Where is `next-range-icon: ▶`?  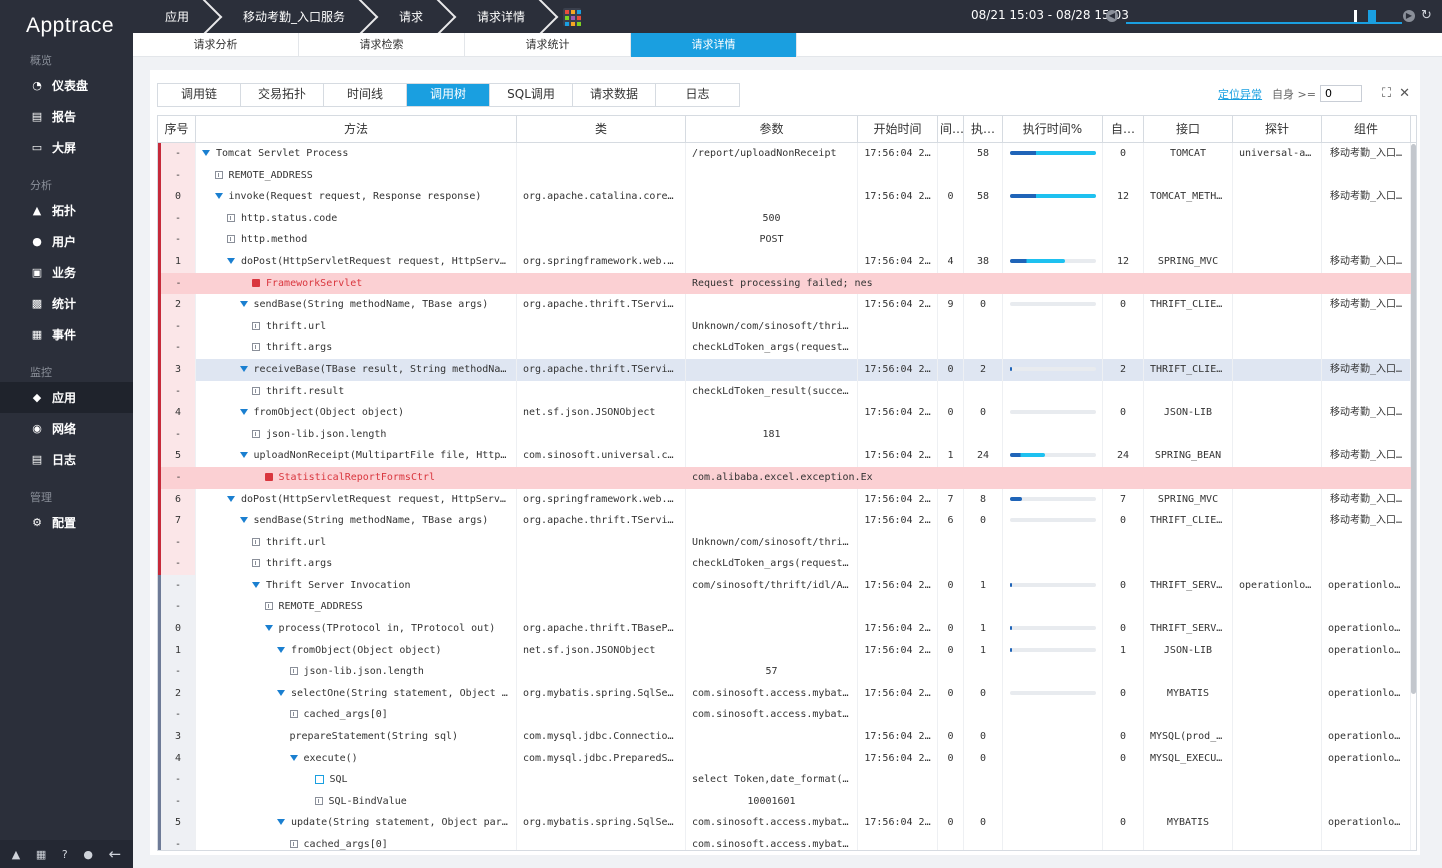 next-range-icon: ▶ is located at coordinates (1409, 16).